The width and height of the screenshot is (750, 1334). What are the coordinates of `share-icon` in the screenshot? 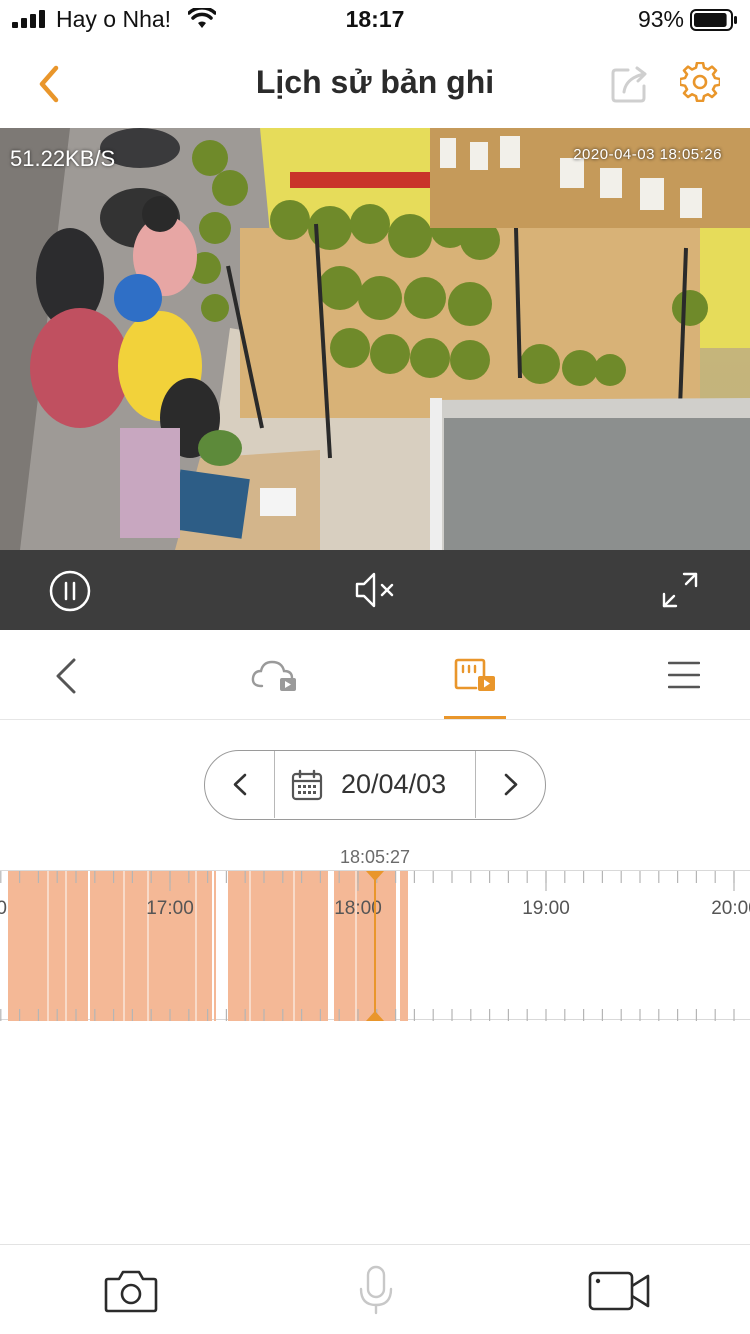 It's located at (630, 84).